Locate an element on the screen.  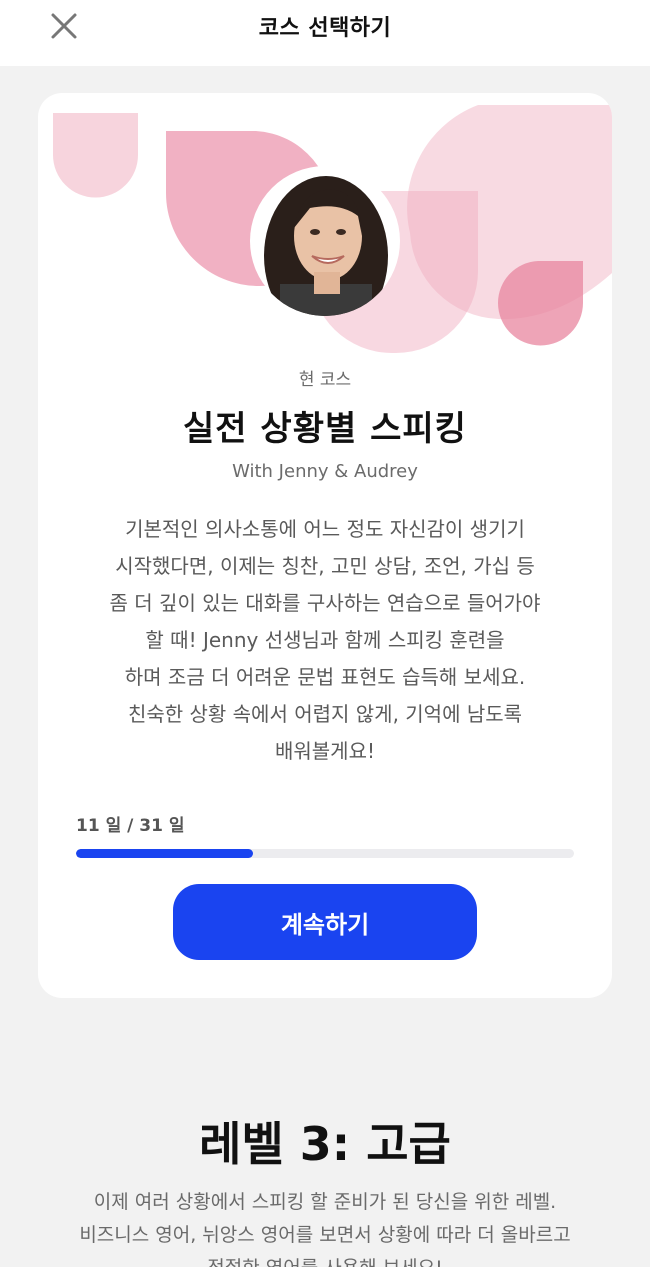
level-description-line: 이제 여러 상황에서 스피킹 할 준비가 된 당신을 위한 레벨. is located at coordinates (325, 1202).